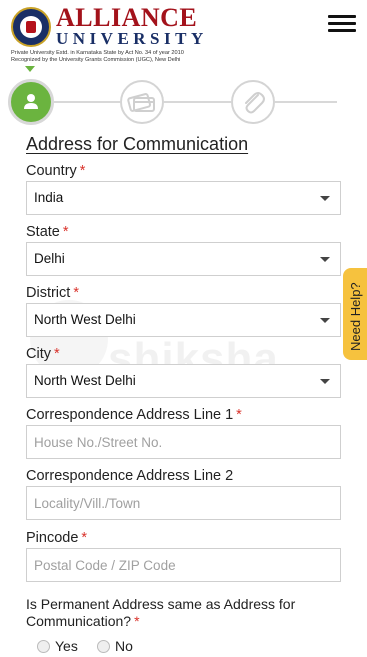 The image size is (367, 657). What do you see at coordinates (183, 320) in the screenshot?
I see `district-select: North West Delhi` at bounding box center [183, 320].